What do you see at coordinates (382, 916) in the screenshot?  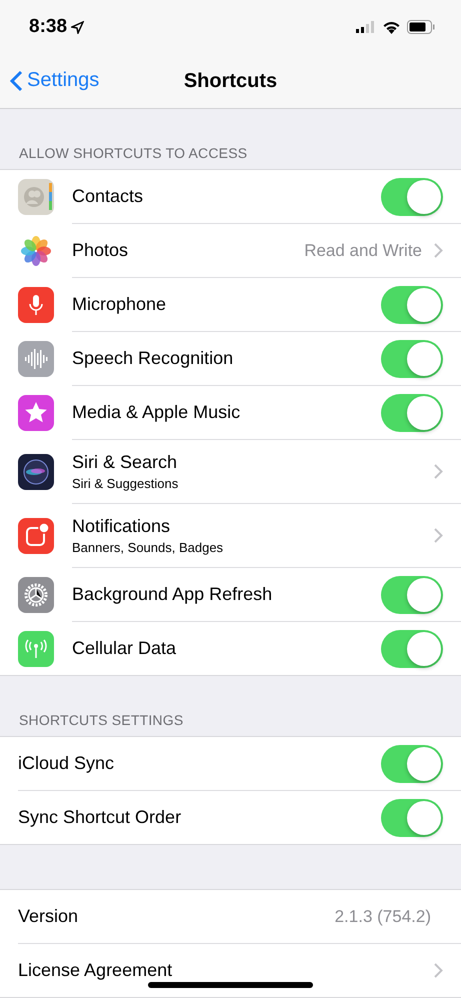 I see `detail-value: 2.1.3 (754.2)` at bounding box center [382, 916].